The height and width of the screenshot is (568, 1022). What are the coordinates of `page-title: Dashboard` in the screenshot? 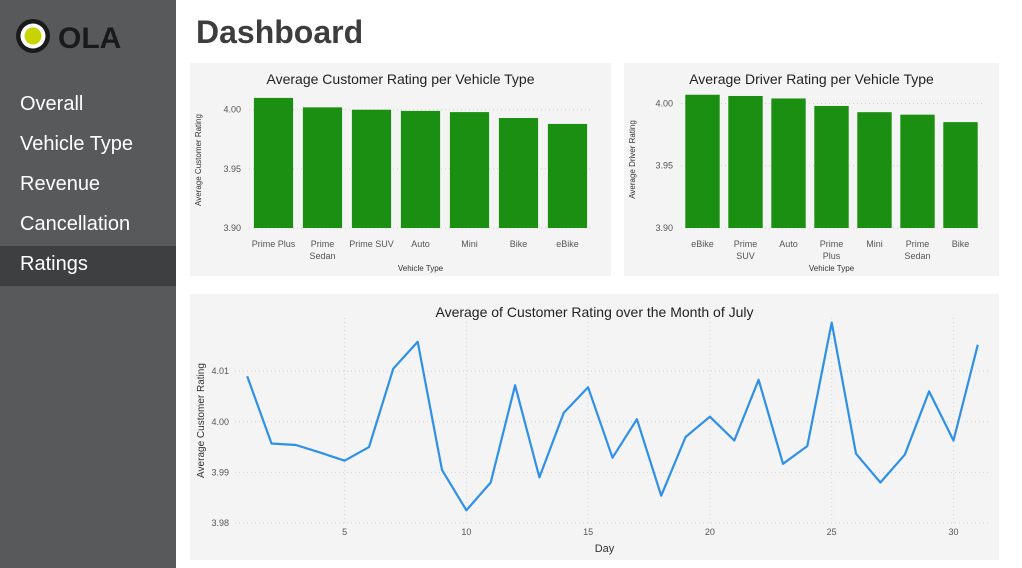 It's located at (280, 32).